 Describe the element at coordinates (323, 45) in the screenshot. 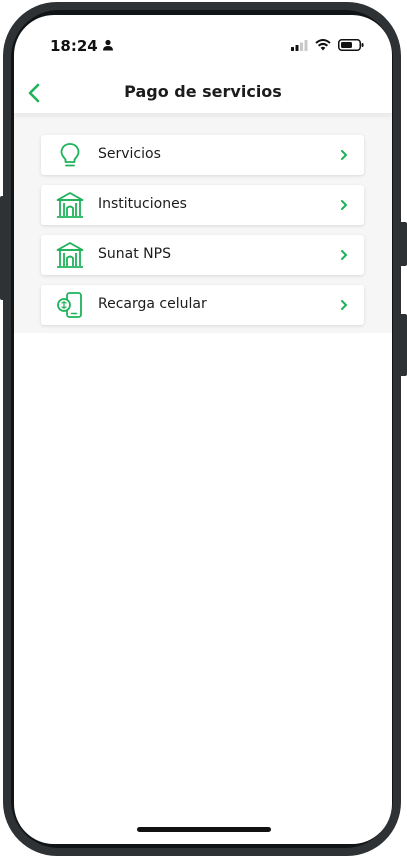

I see `wifi-icon` at that location.